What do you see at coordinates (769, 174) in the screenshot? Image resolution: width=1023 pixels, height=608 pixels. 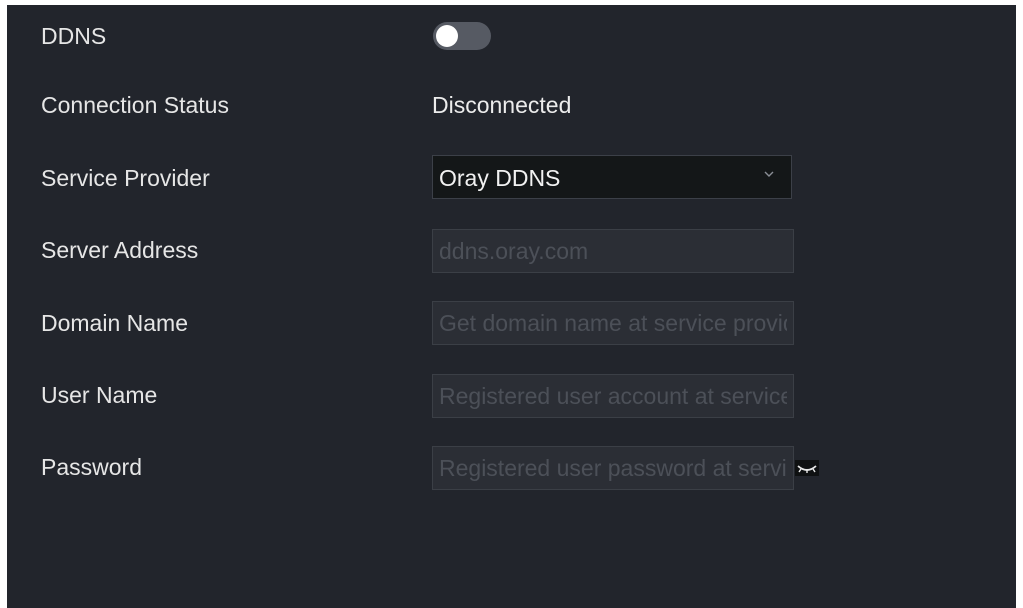 I see `chevron-down-icon` at bounding box center [769, 174].